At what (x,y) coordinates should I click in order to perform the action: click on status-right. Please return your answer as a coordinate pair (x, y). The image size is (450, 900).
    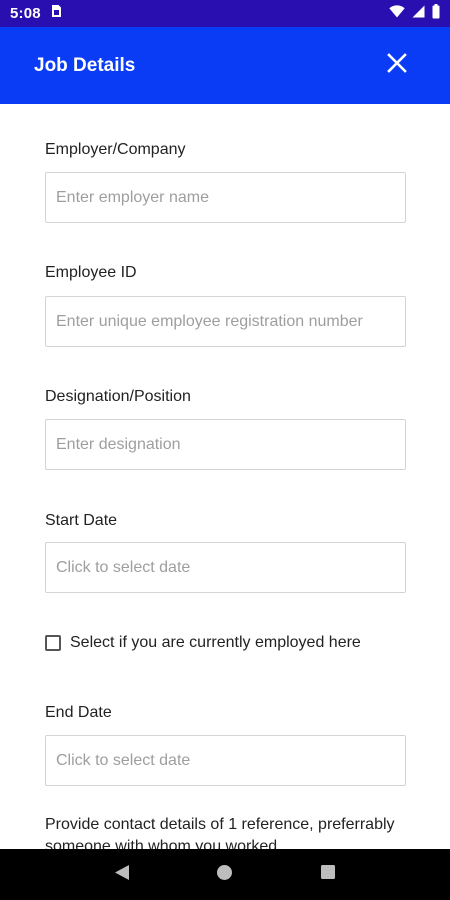
    Looking at the image, I should click on (414, 13).